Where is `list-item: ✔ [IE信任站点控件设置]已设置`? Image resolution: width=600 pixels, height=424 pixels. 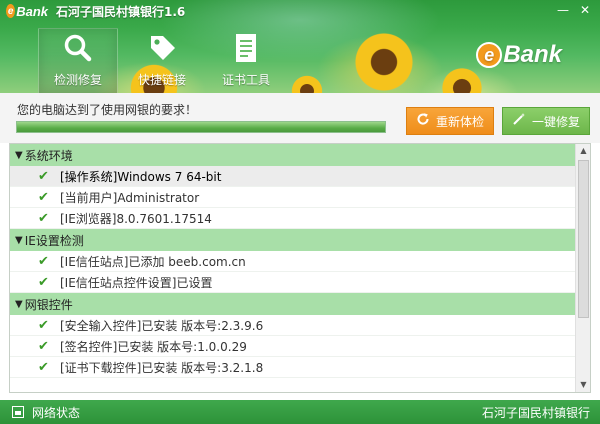
list-item: ✔ [IE信任站点控件设置]已设置 is located at coordinates (293, 282).